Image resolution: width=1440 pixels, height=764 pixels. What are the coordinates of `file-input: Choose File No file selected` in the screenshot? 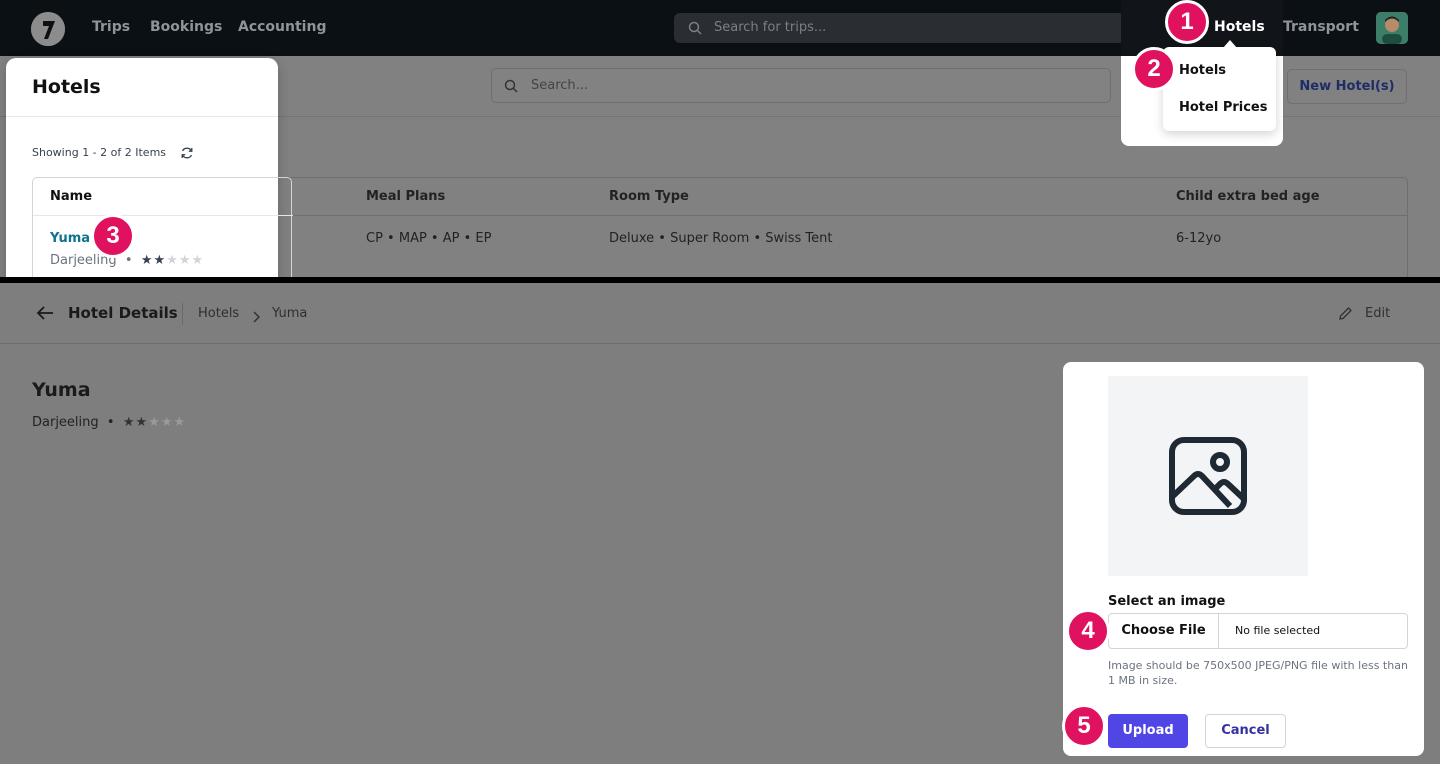 It's located at (1258, 631).